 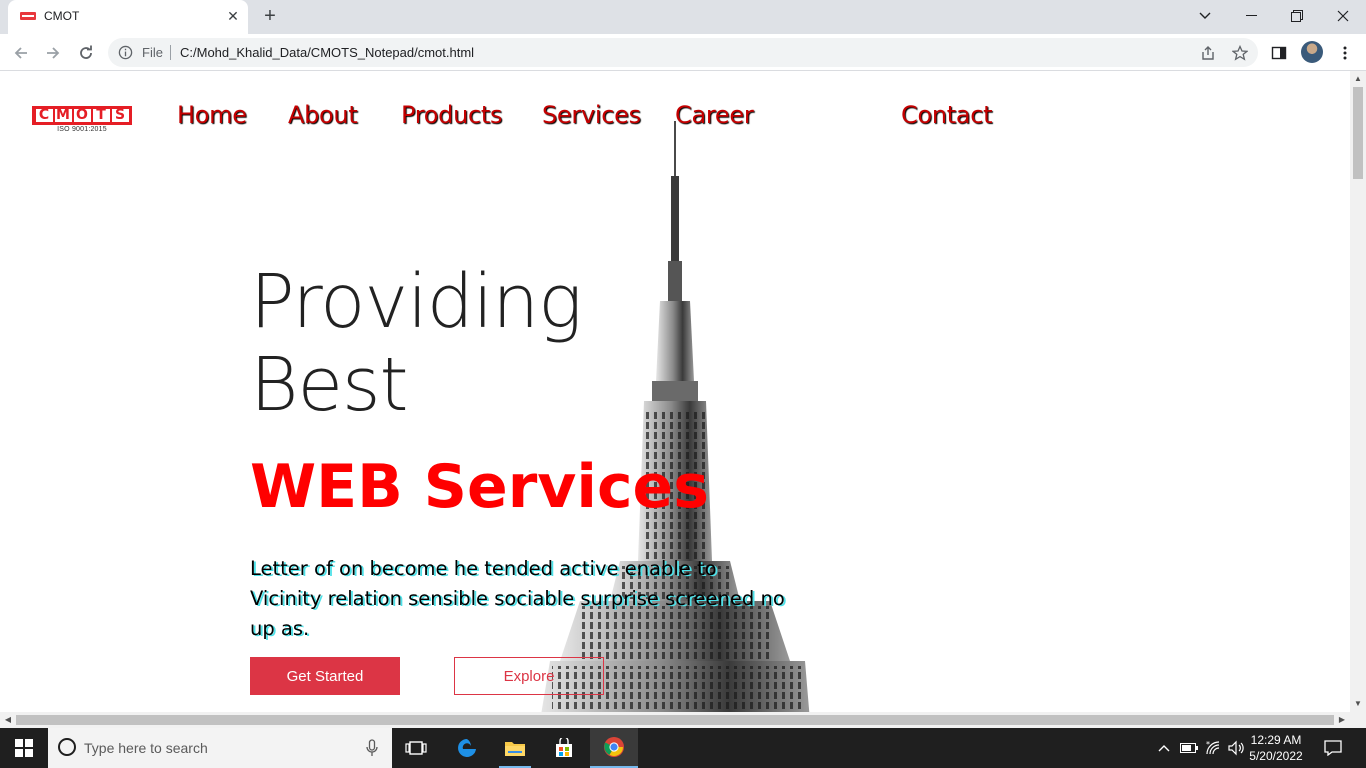 I want to click on hero-heading-line2: Best, so click(x=329, y=385).